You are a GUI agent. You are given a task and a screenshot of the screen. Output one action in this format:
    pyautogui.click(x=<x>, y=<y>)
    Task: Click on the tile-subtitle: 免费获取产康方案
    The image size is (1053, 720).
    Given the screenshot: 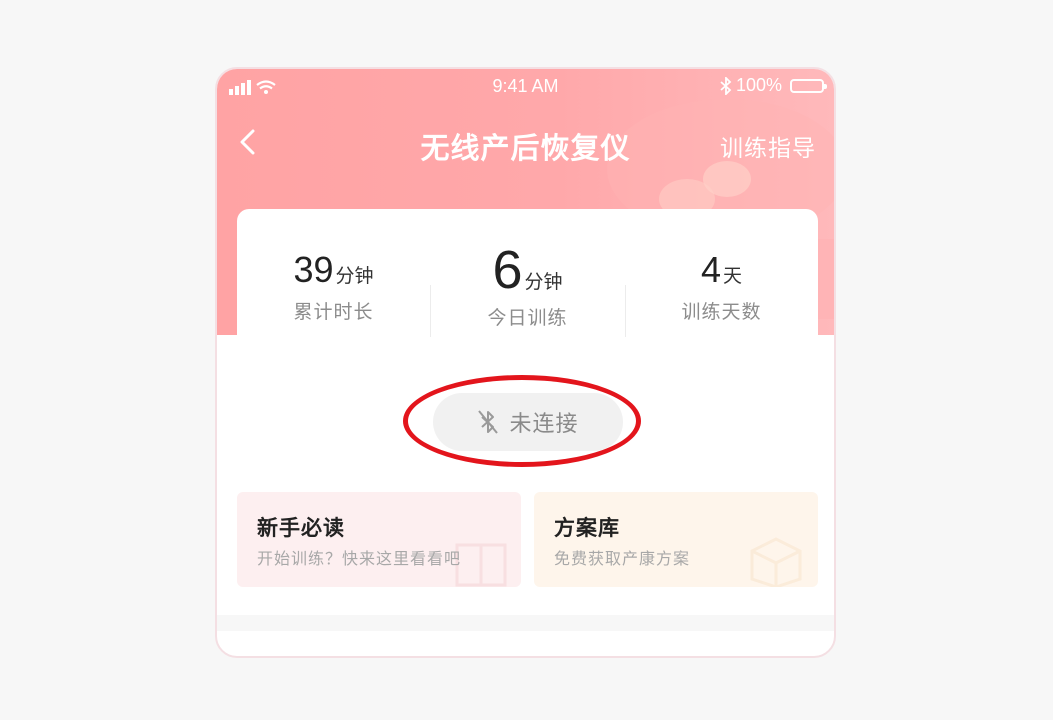 What is the action you would take?
    pyautogui.click(x=622, y=558)
    